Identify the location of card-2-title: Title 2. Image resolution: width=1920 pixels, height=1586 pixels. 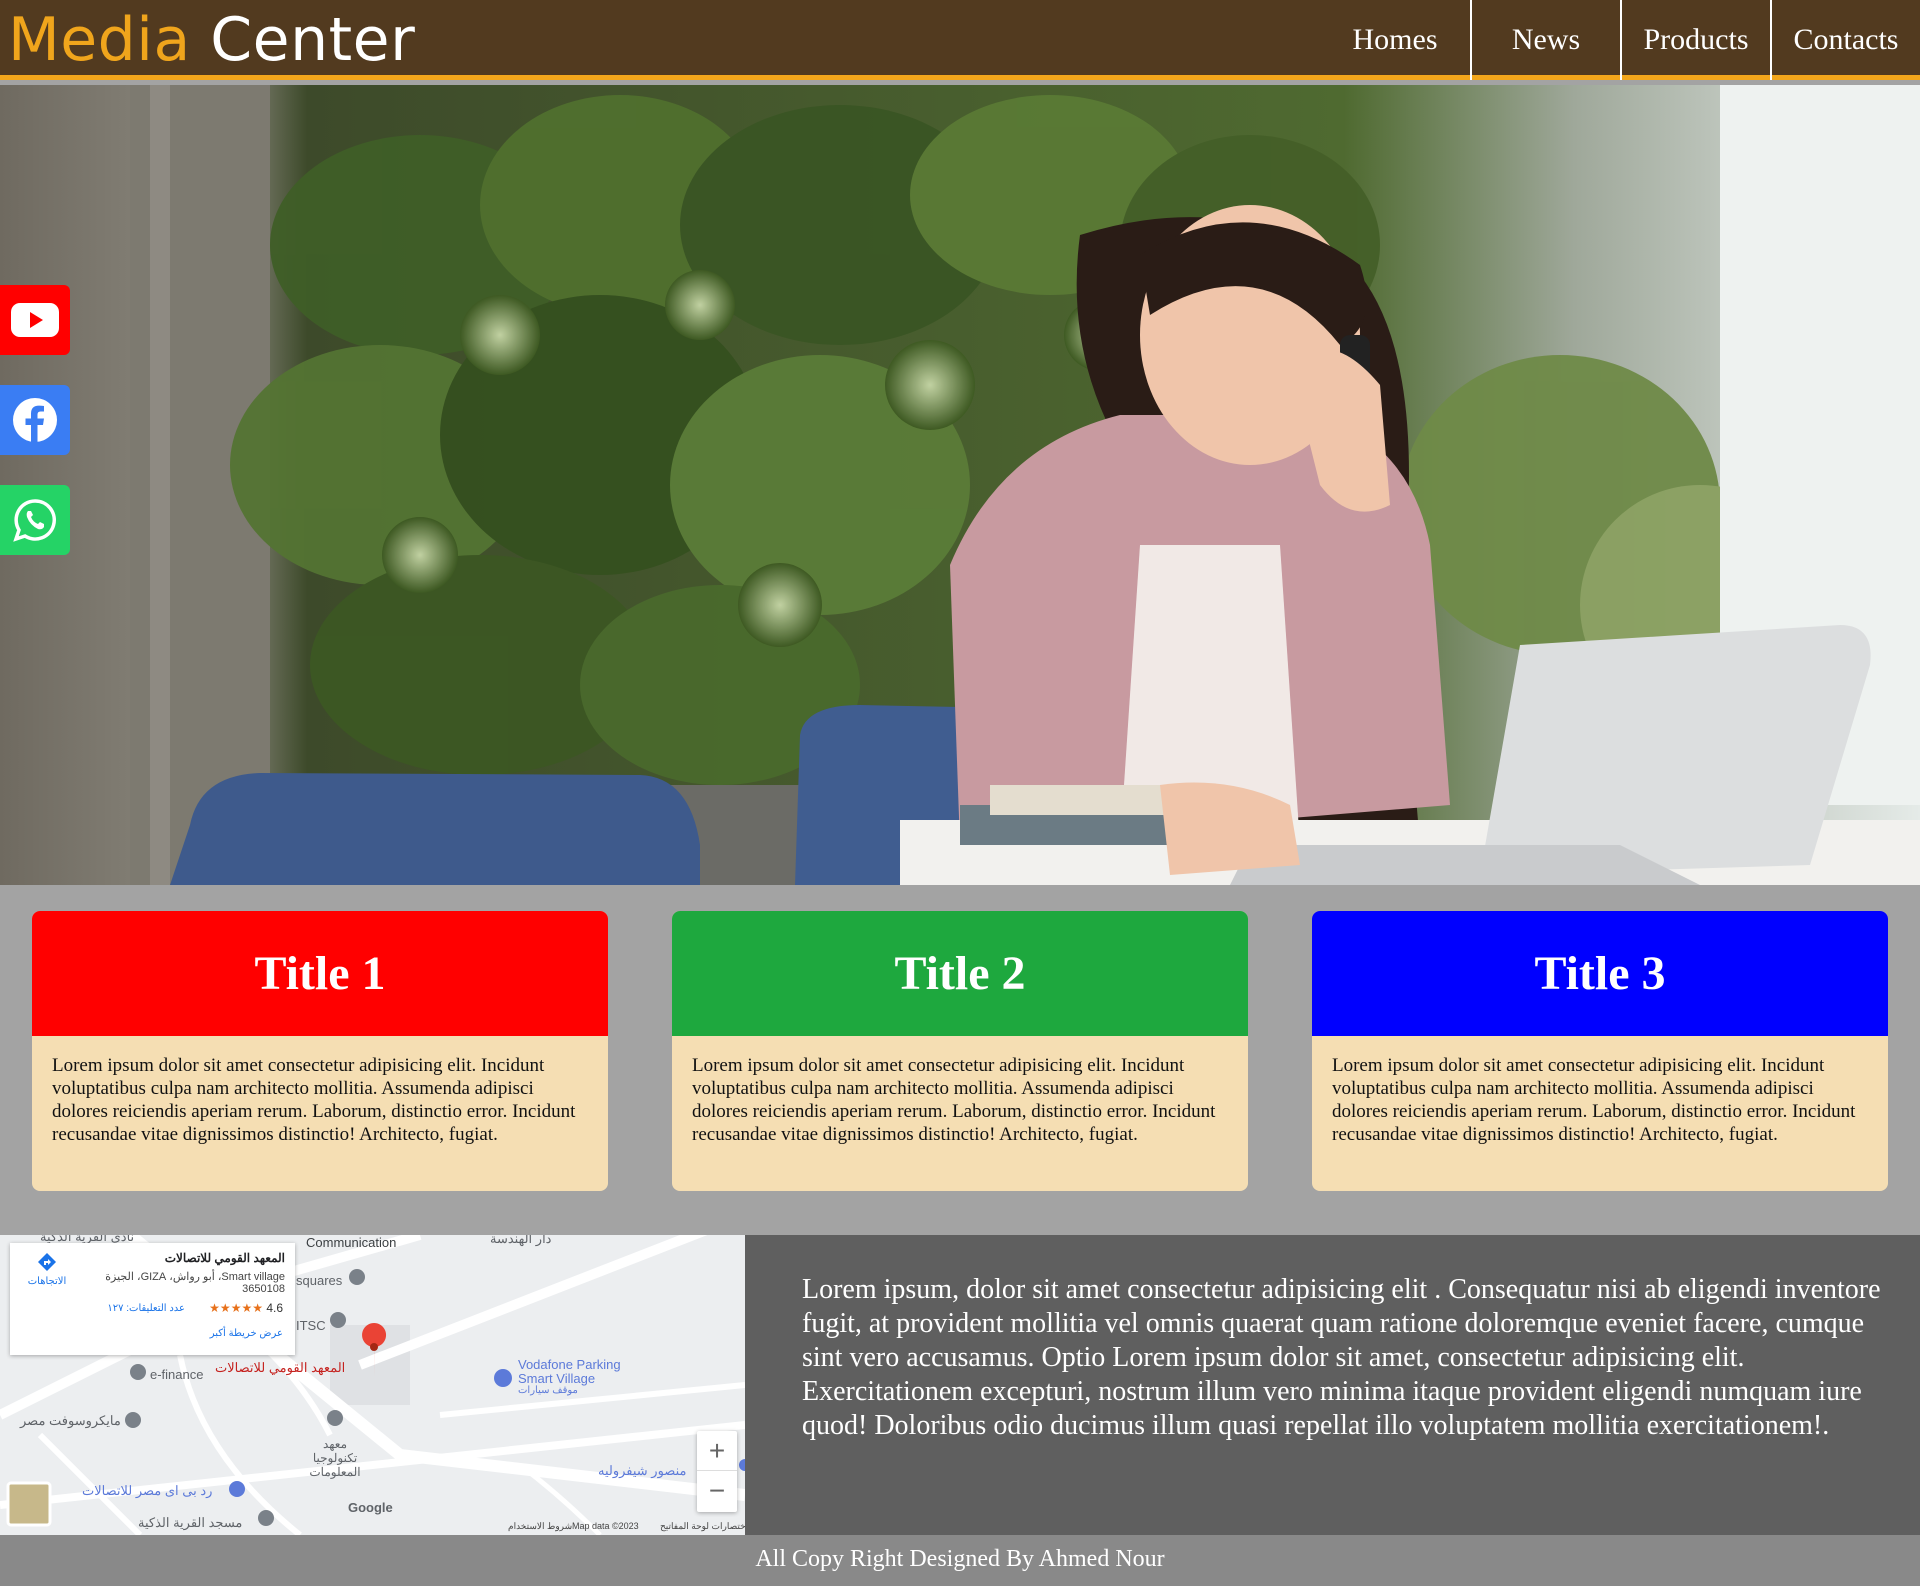
(960, 973).